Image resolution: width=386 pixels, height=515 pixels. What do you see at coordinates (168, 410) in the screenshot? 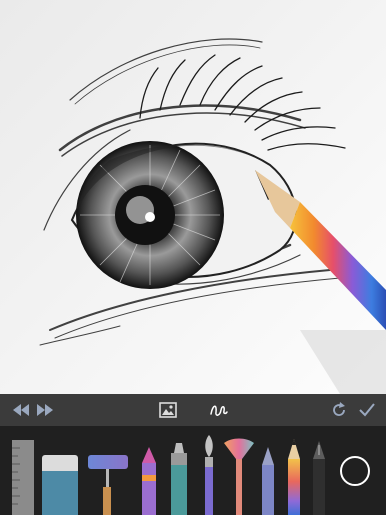
I see `image-icon` at bounding box center [168, 410].